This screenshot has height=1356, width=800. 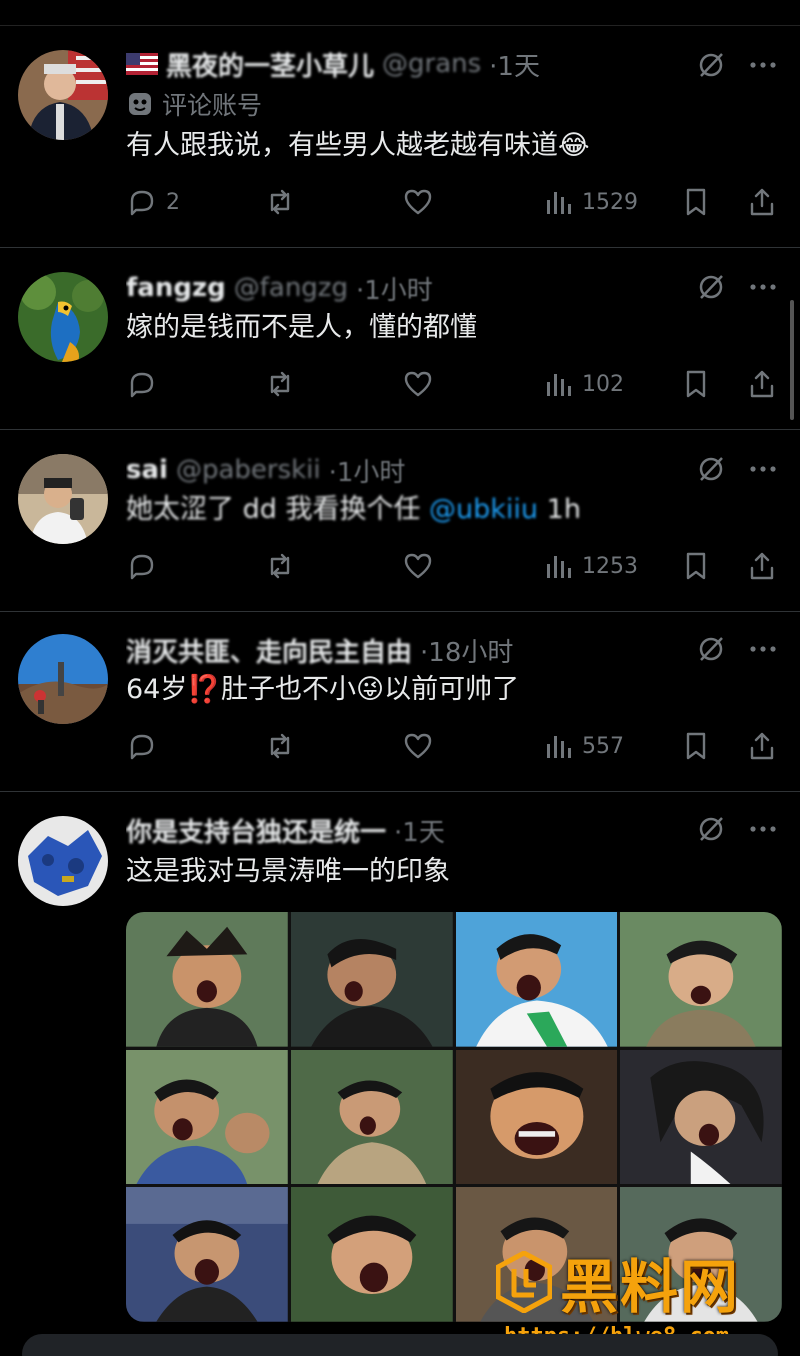 I want to click on reply-button: 2, so click(x=153, y=202).